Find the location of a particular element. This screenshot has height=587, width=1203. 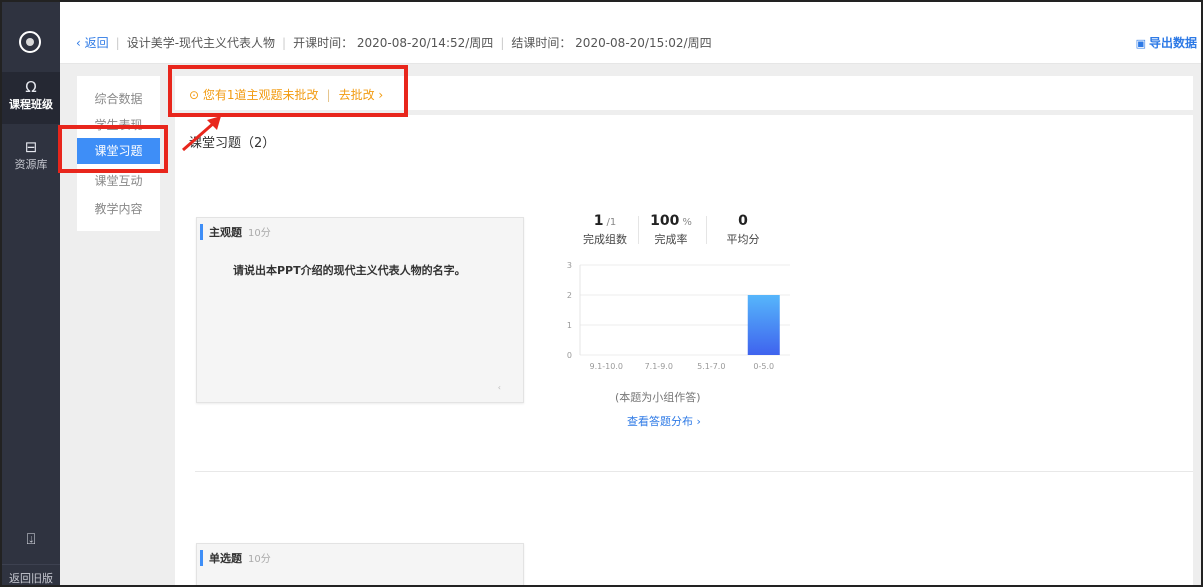

stat-value: 1 is located at coordinates (598, 221).